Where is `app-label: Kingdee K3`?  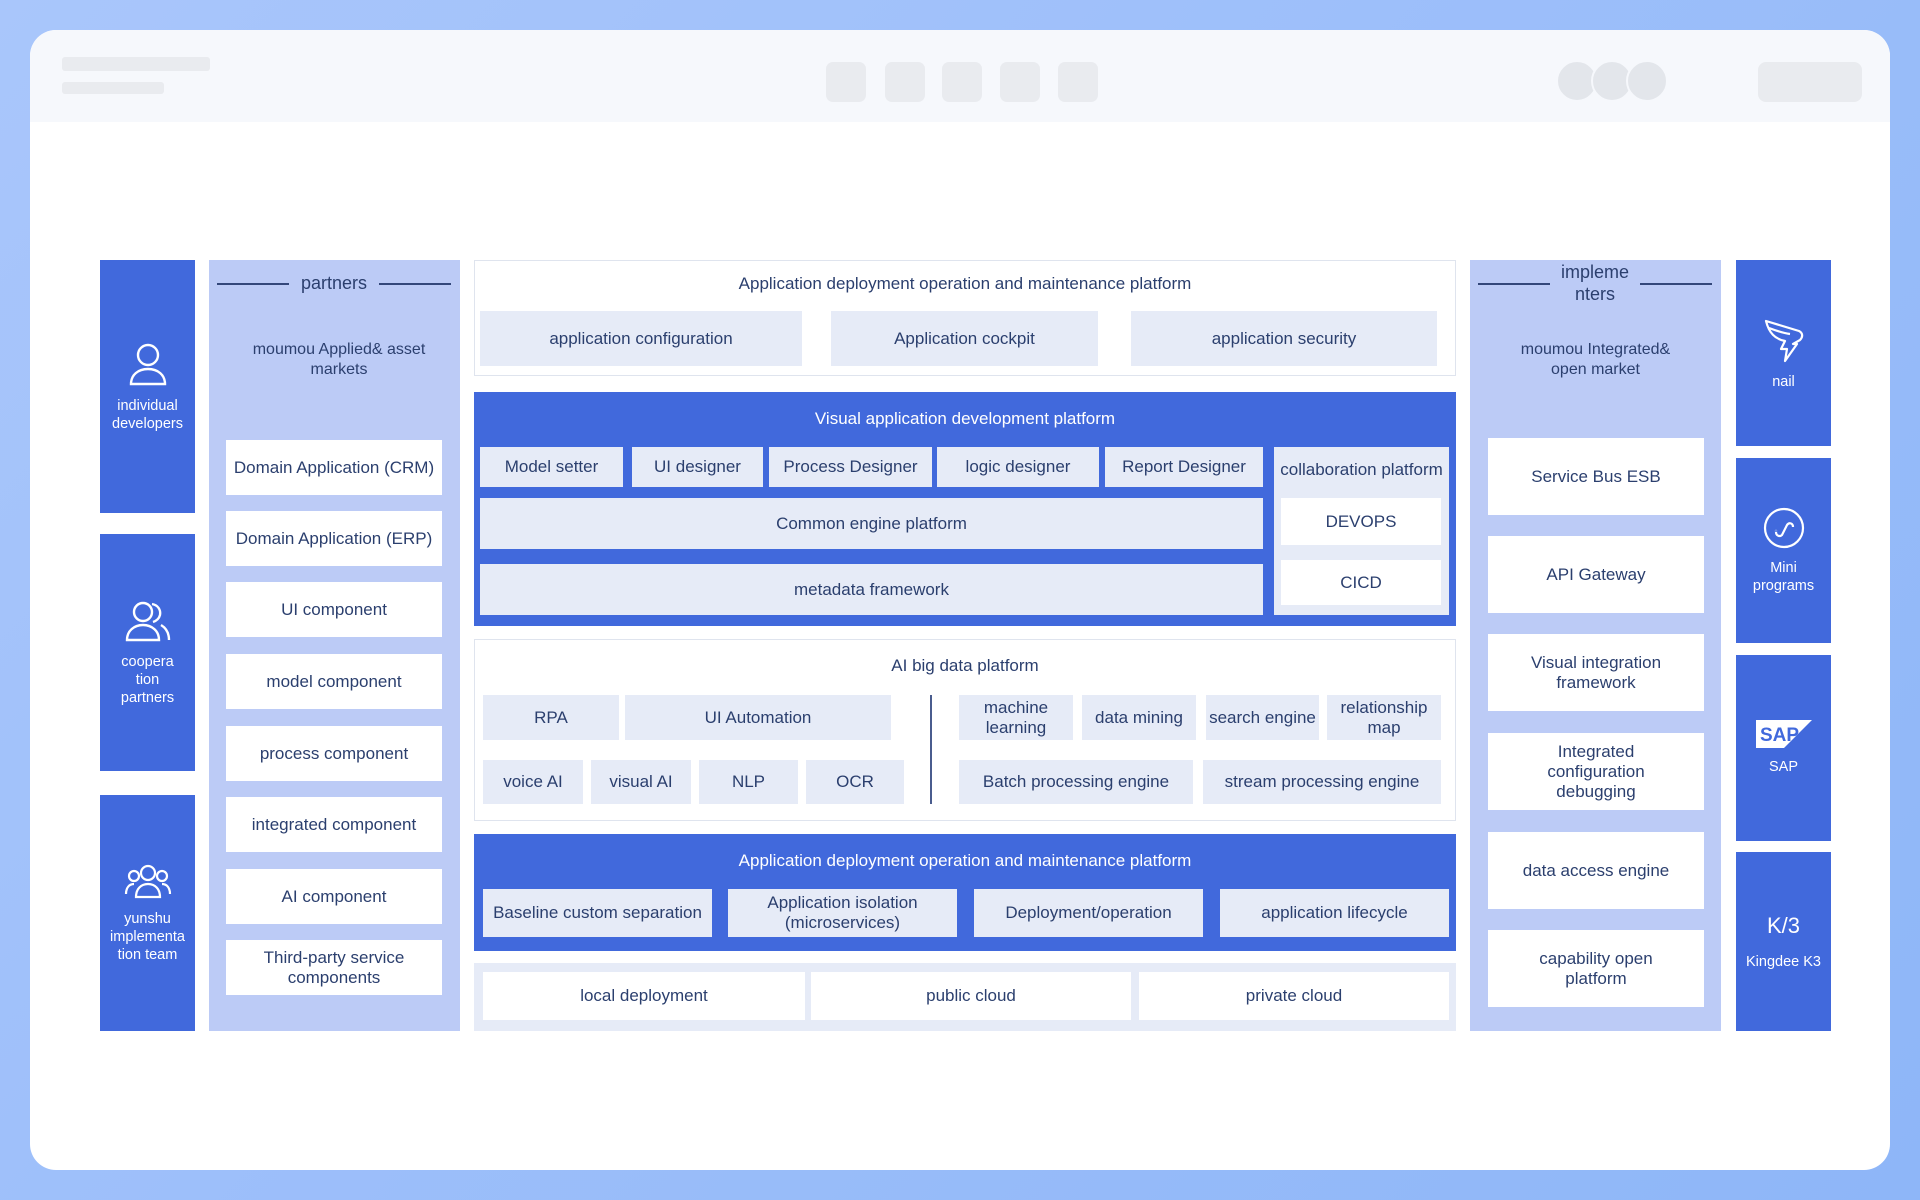 app-label: Kingdee K3 is located at coordinates (1783, 961).